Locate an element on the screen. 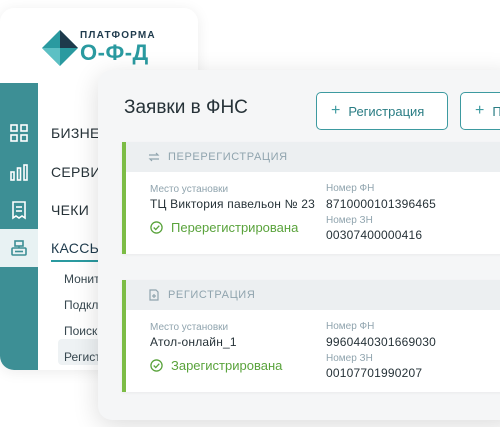 This screenshot has height=427, width=500. zn-value: 00307400000416 is located at coordinates (374, 235).